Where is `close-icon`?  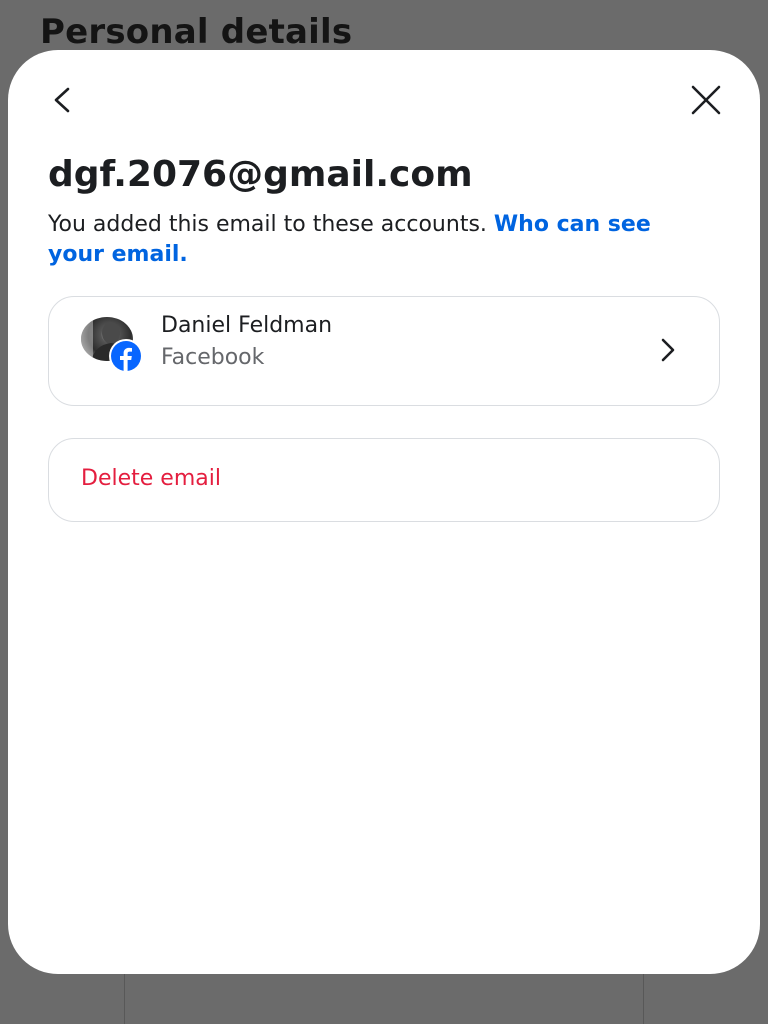 close-icon is located at coordinates (706, 100).